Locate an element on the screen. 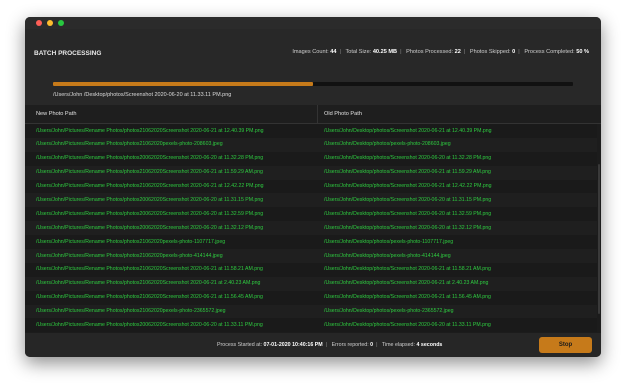  images-count-value: 44 is located at coordinates (333, 52).